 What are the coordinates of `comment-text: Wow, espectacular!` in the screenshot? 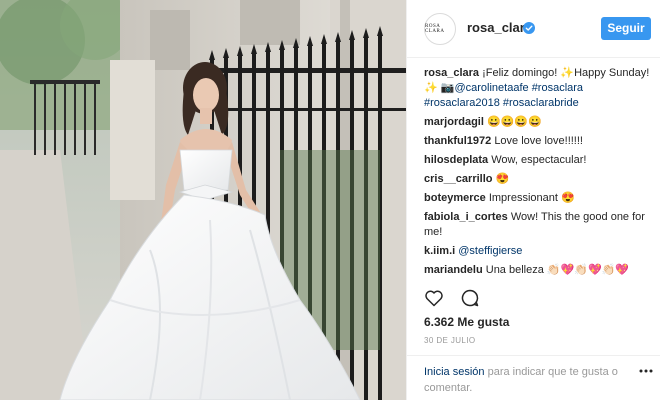 It's located at (539, 160).